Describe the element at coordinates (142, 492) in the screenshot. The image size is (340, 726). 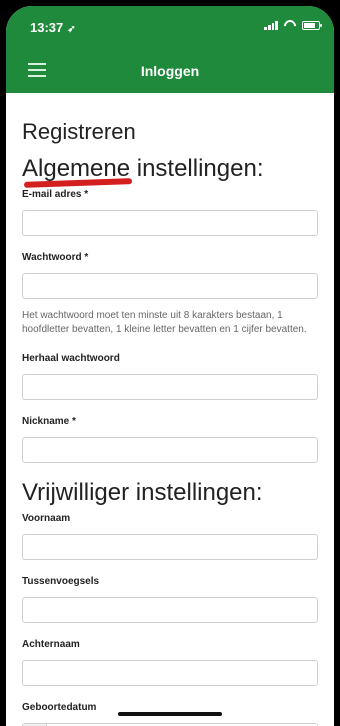
I see `volunteer-settings-title: Vrijwilliger instellingen:` at that location.